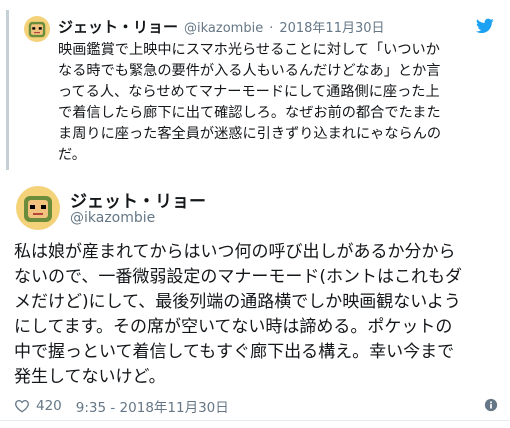  What do you see at coordinates (7, 90) in the screenshot?
I see `quote-bar` at bounding box center [7, 90].